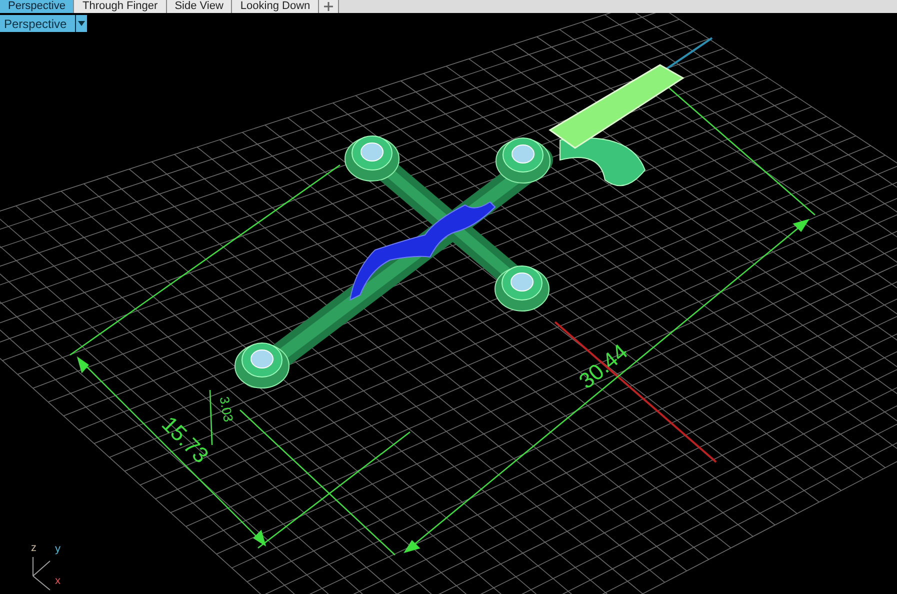 Image resolution: width=897 pixels, height=594 pixels. What do you see at coordinates (276, 6) in the screenshot?
I see `viewport-tab: Looking Down` at bounding box center [276, 6].